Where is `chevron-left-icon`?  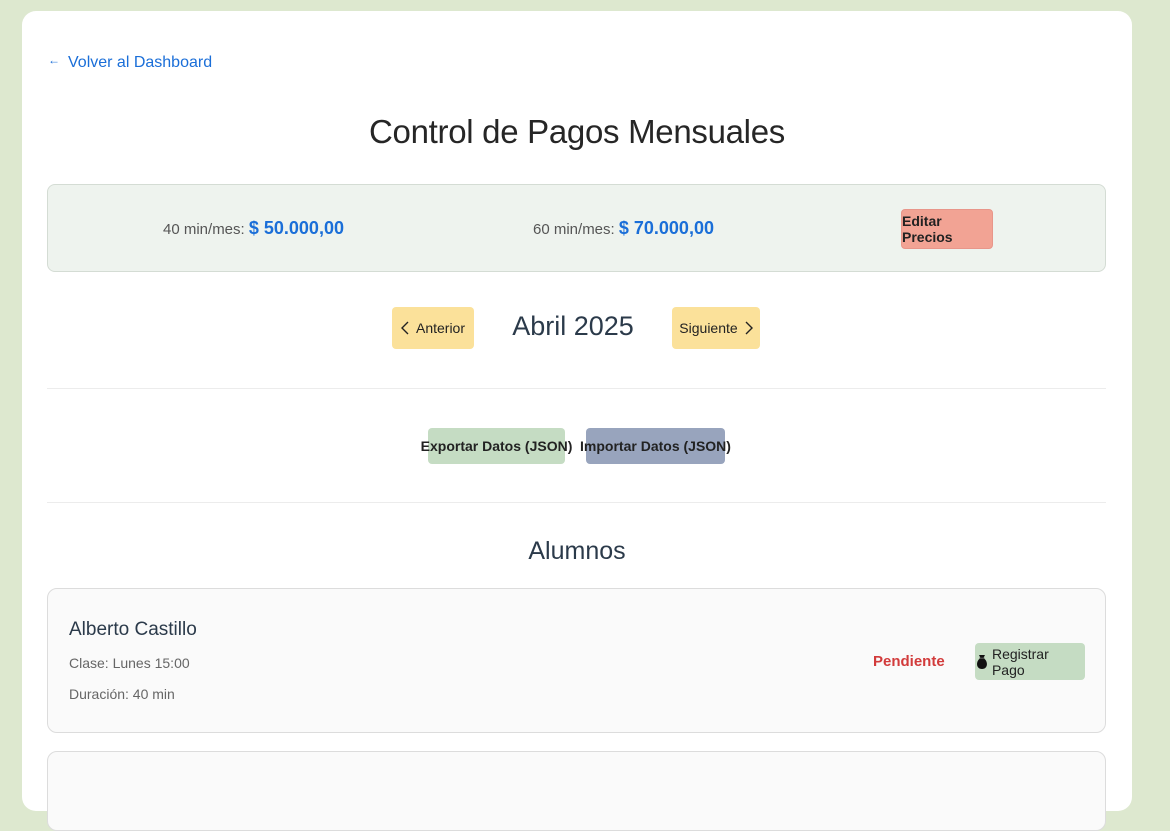
chevron-left-icon is located at coordinates (404, 328).